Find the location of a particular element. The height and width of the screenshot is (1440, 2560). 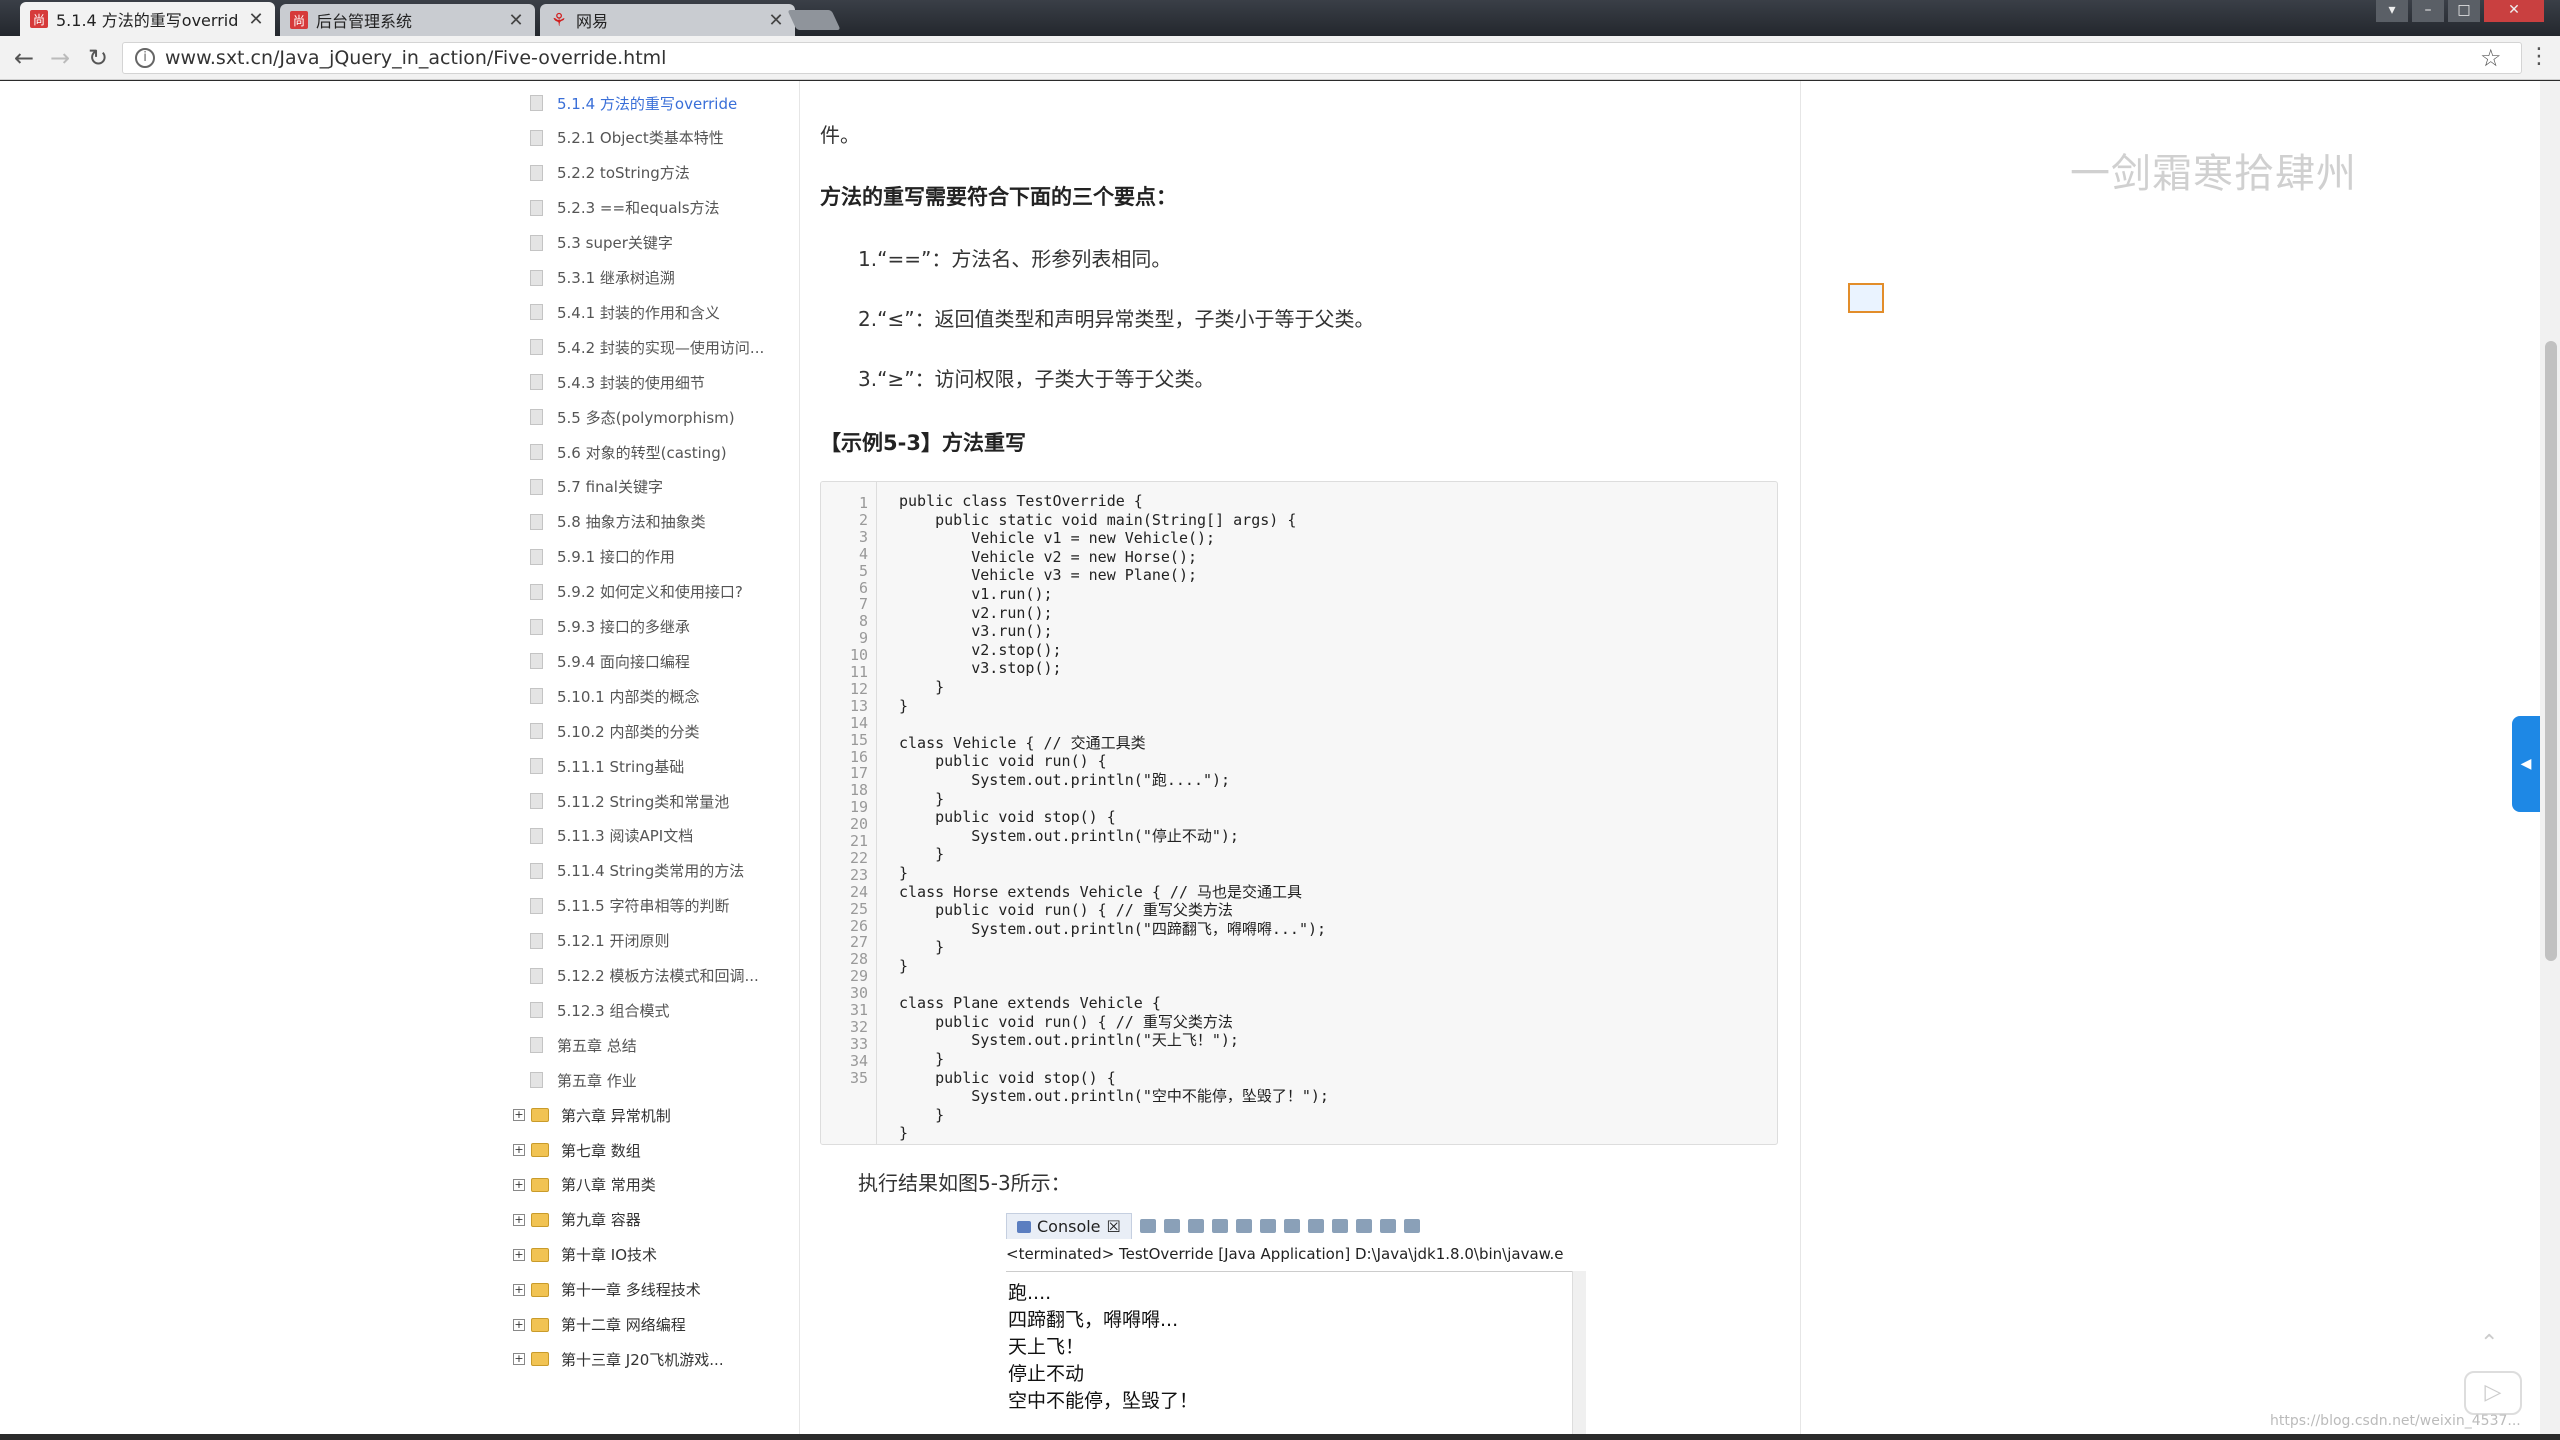

toc-item: 5.5 多态(polymorphism) is located at coordinates (620, 417).